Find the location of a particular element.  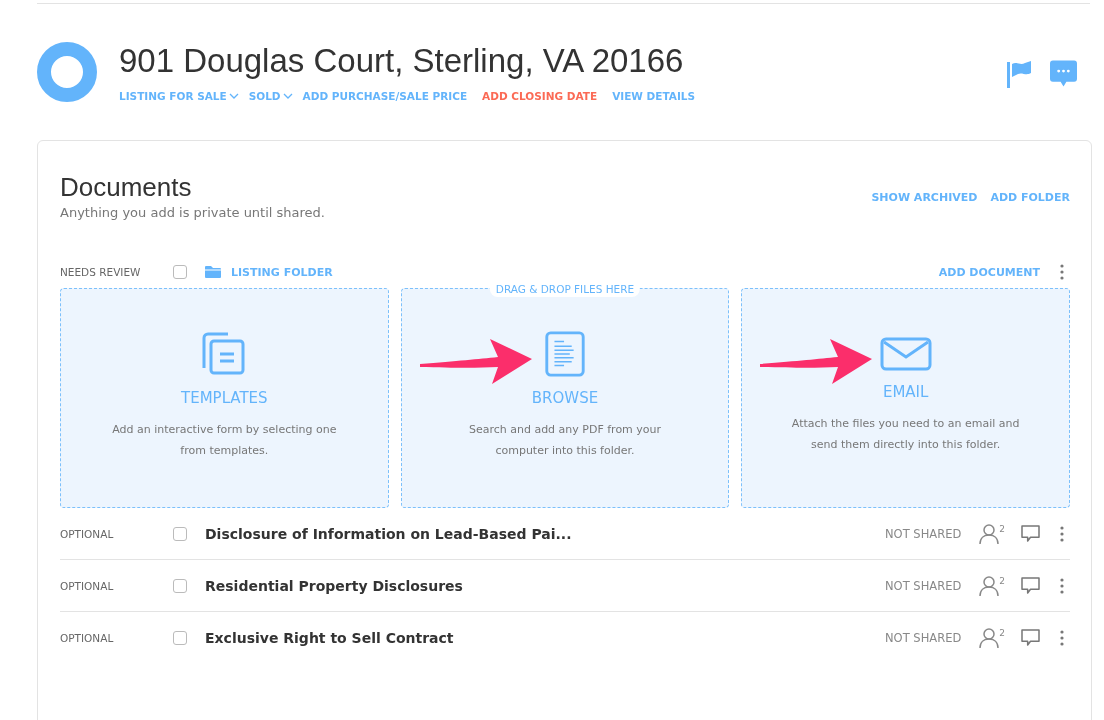

tile-description: Attach the files you need to an email and send them directly into this folder. is located at coordinates (905, 434).